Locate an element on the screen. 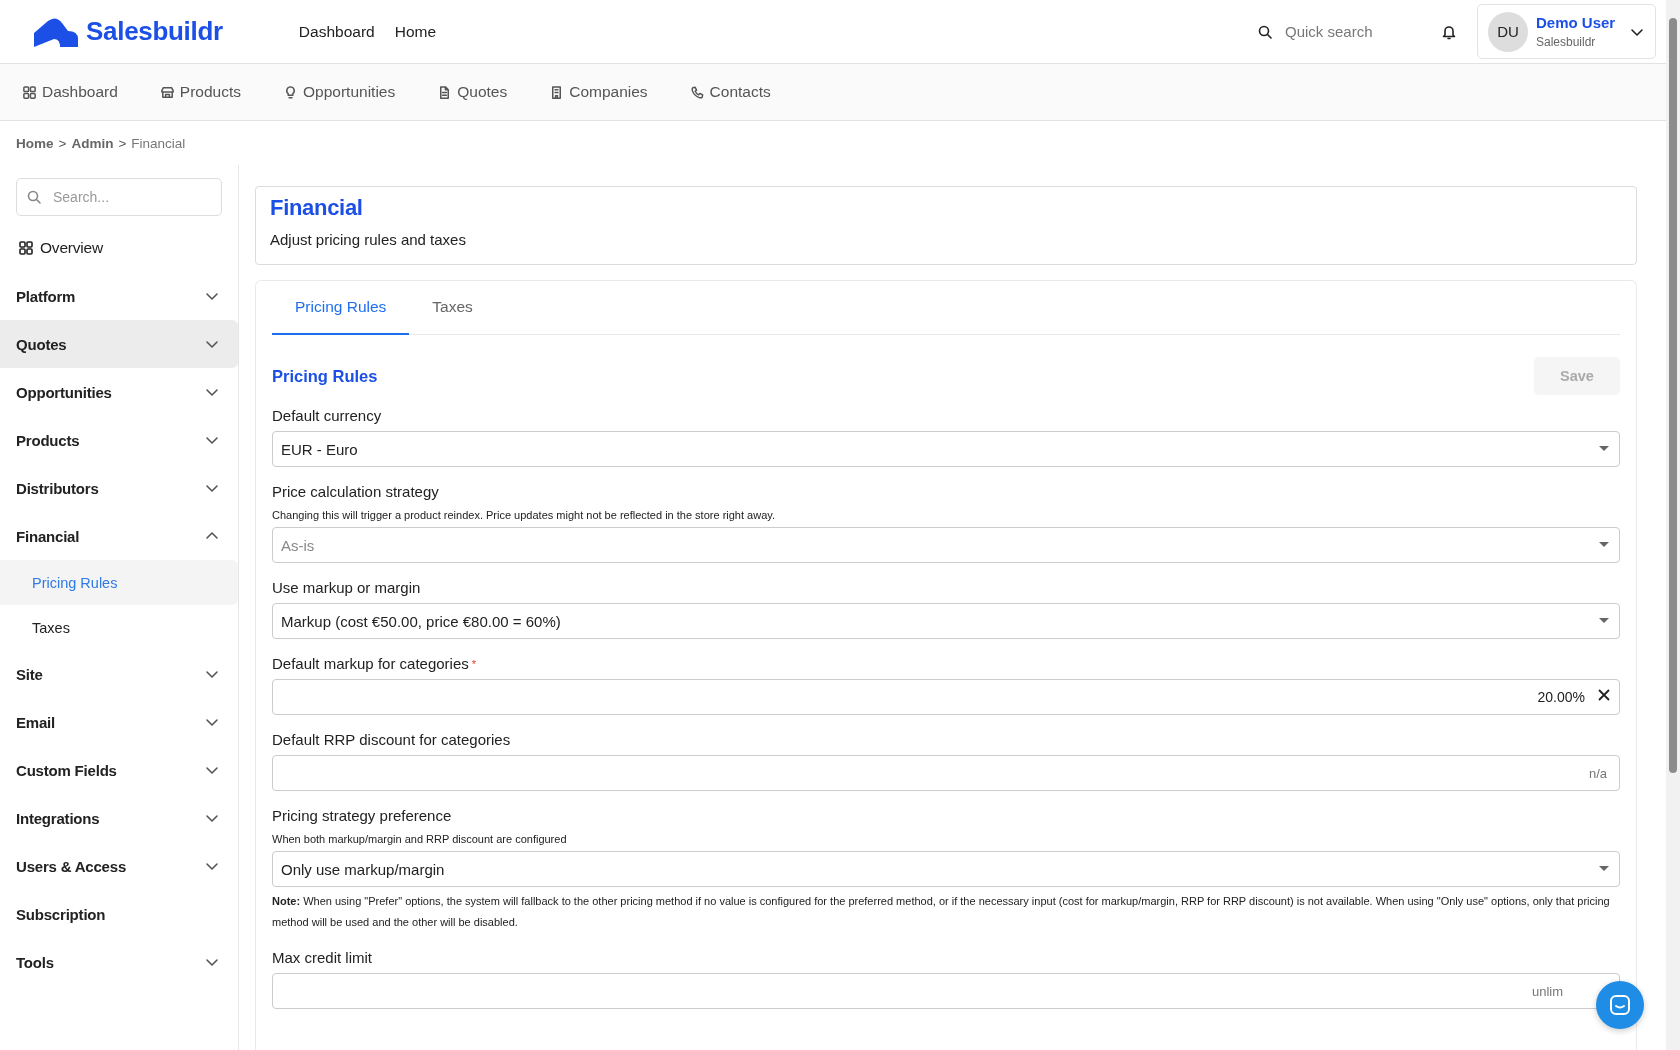 Image resolution: width=1680 pixels, height=1050 pixels. chat-icon is located at coordinates (1620, 1005).